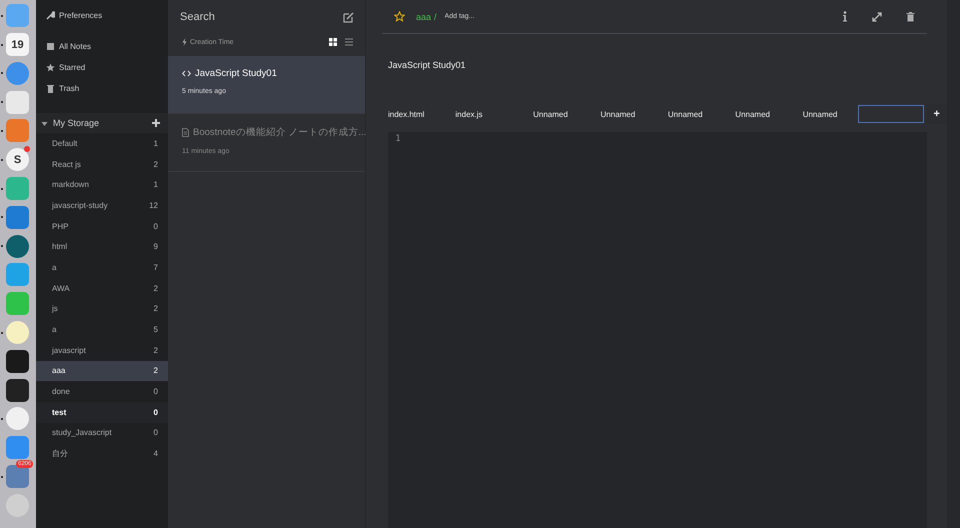 The height and width of the screenshot is (528, 960). Describe the element at coordinates (102, 46) in the screenshot. I see `sidebar-item: All Notes` at that location.